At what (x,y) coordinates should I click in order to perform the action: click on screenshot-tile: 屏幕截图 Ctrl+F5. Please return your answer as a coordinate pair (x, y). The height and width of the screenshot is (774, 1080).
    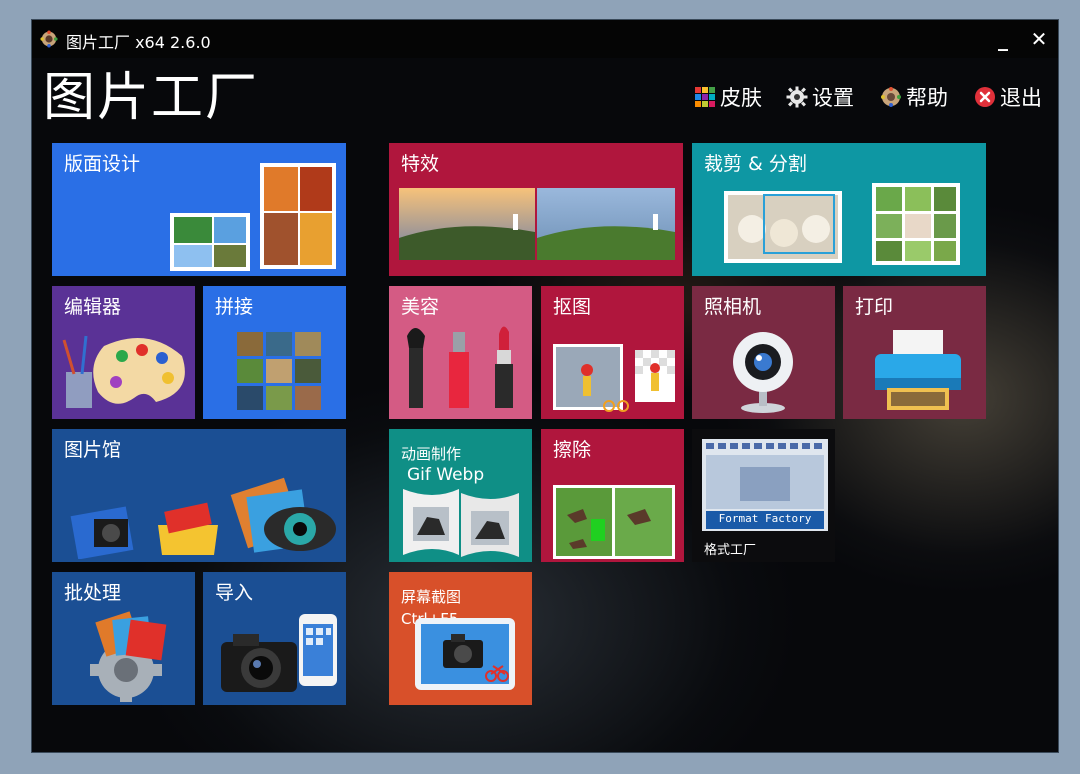
    Looking at the image, I should click on (460, 638).